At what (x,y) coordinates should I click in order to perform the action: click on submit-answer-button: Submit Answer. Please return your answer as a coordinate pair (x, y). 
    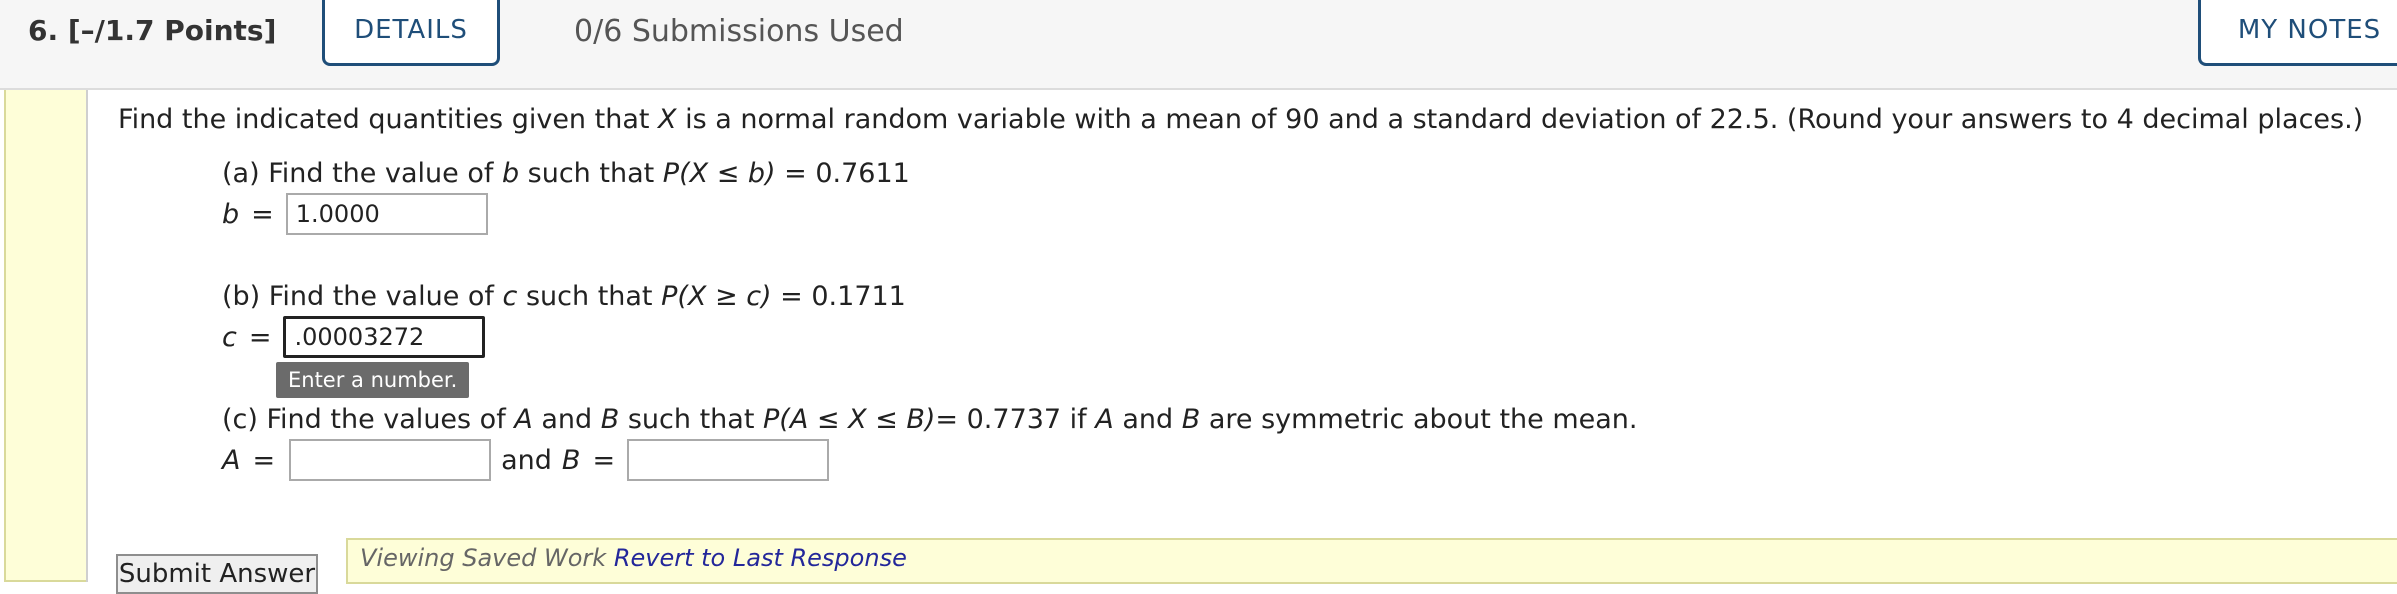
    Looking at the image, I should click on (217, 574).